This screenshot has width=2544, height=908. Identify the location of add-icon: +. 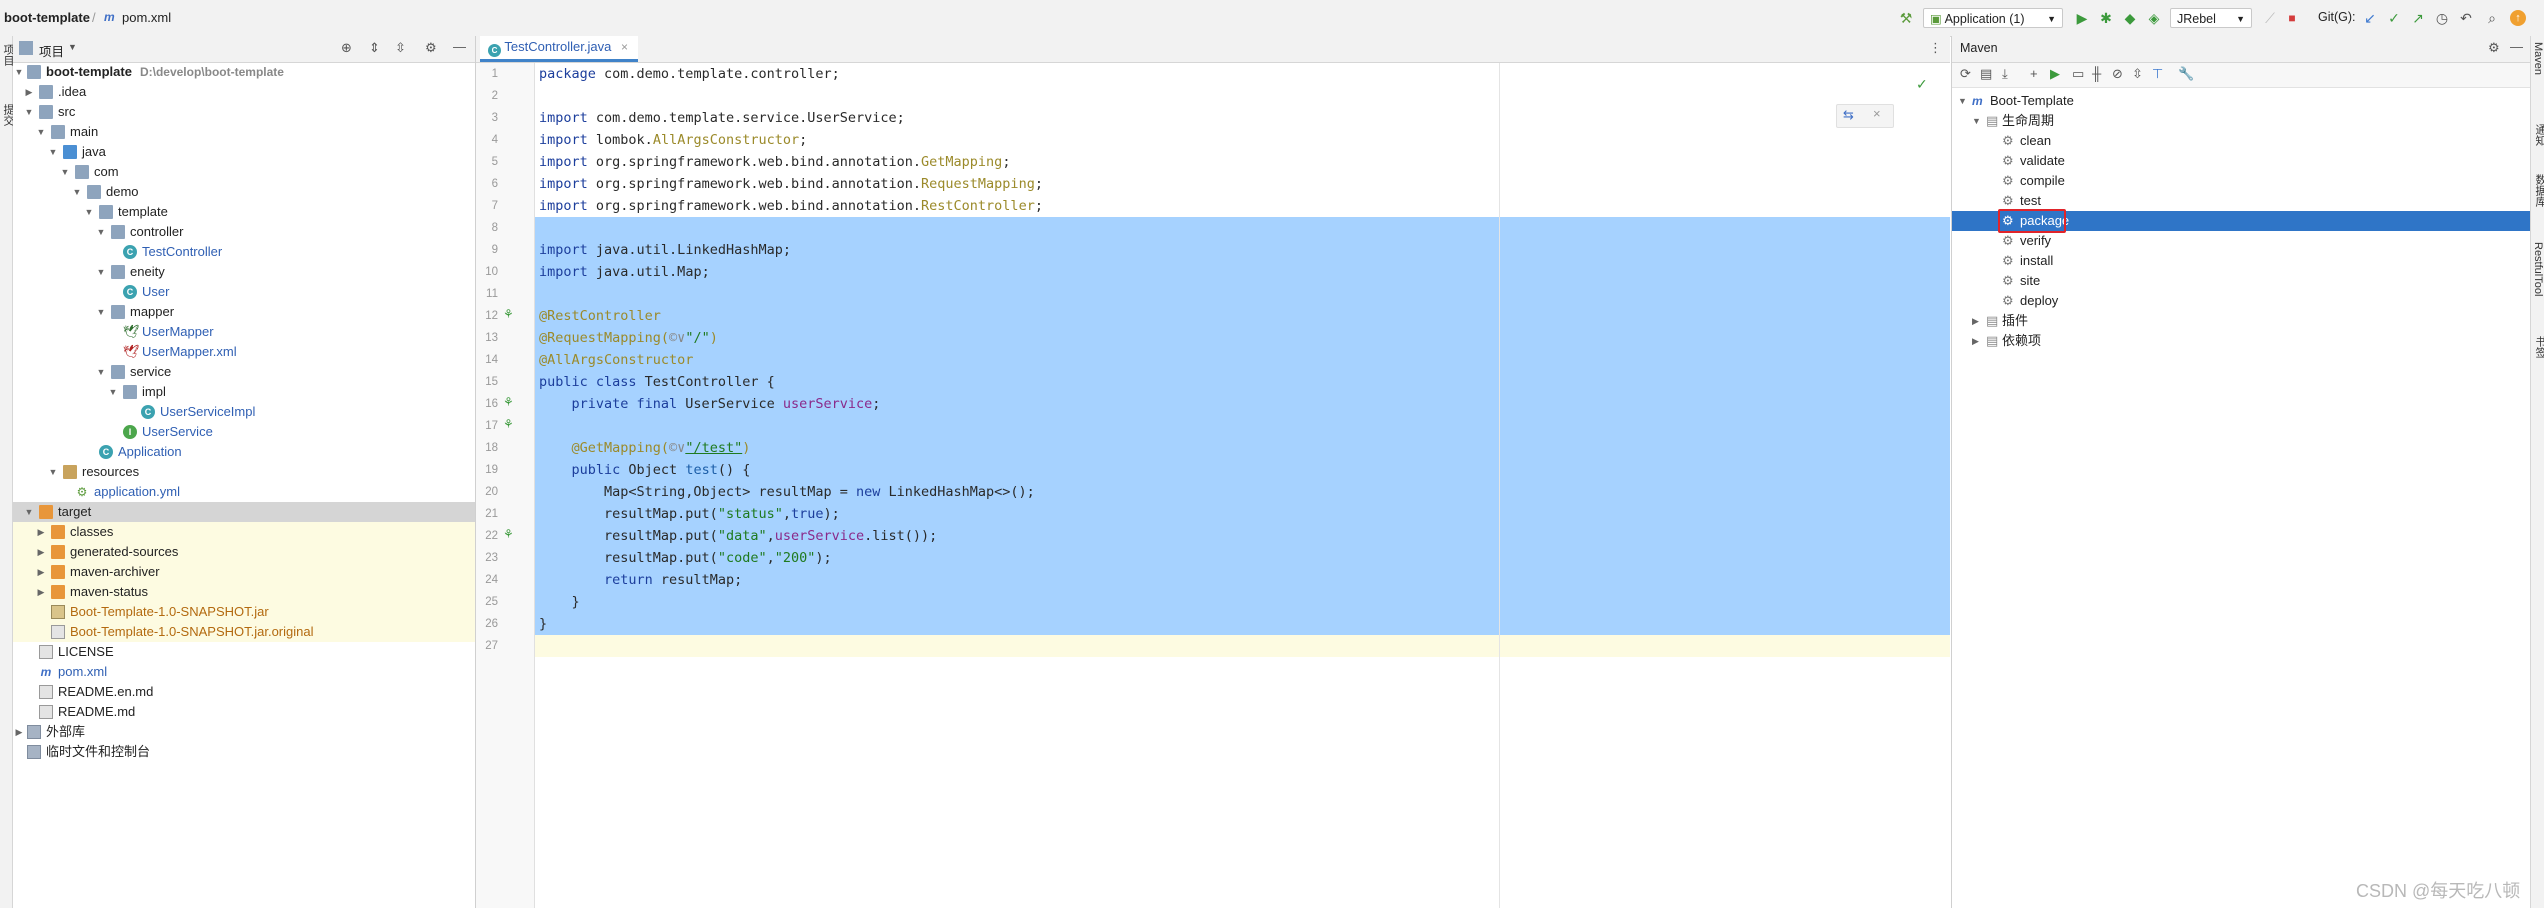
(2034, 73).